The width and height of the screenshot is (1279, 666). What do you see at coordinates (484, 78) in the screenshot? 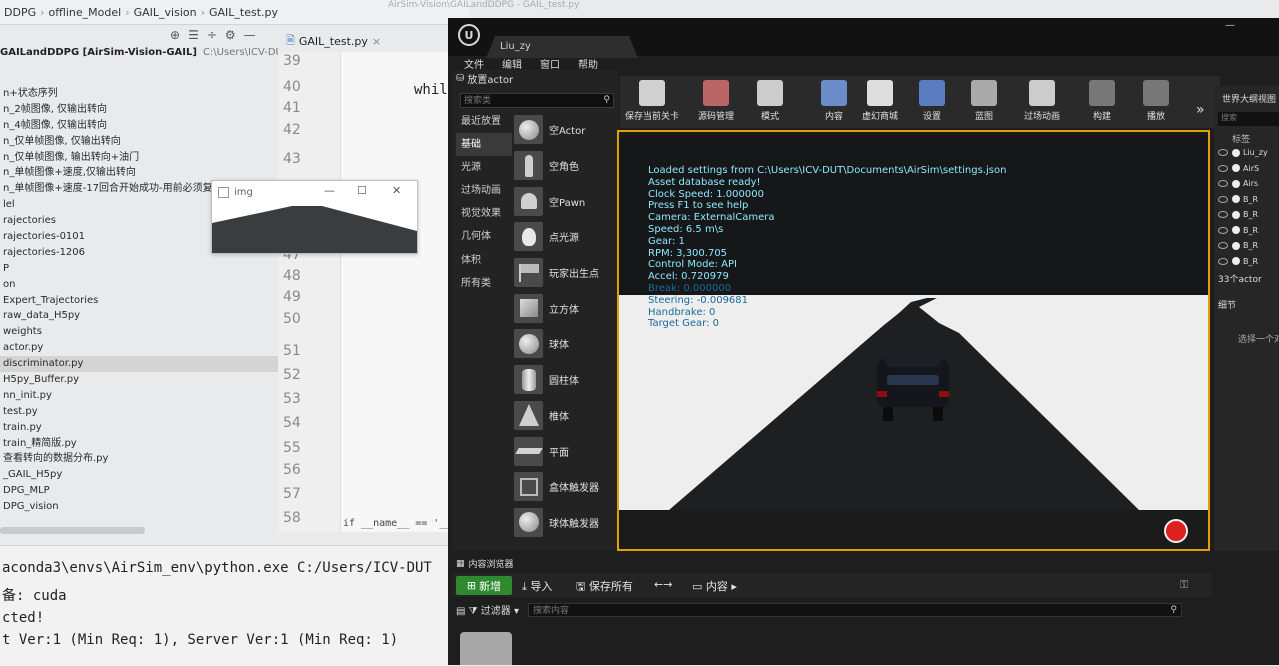
I see `place-actors-tab: ⛁ 放置actor` at bounding box center [484, 78].